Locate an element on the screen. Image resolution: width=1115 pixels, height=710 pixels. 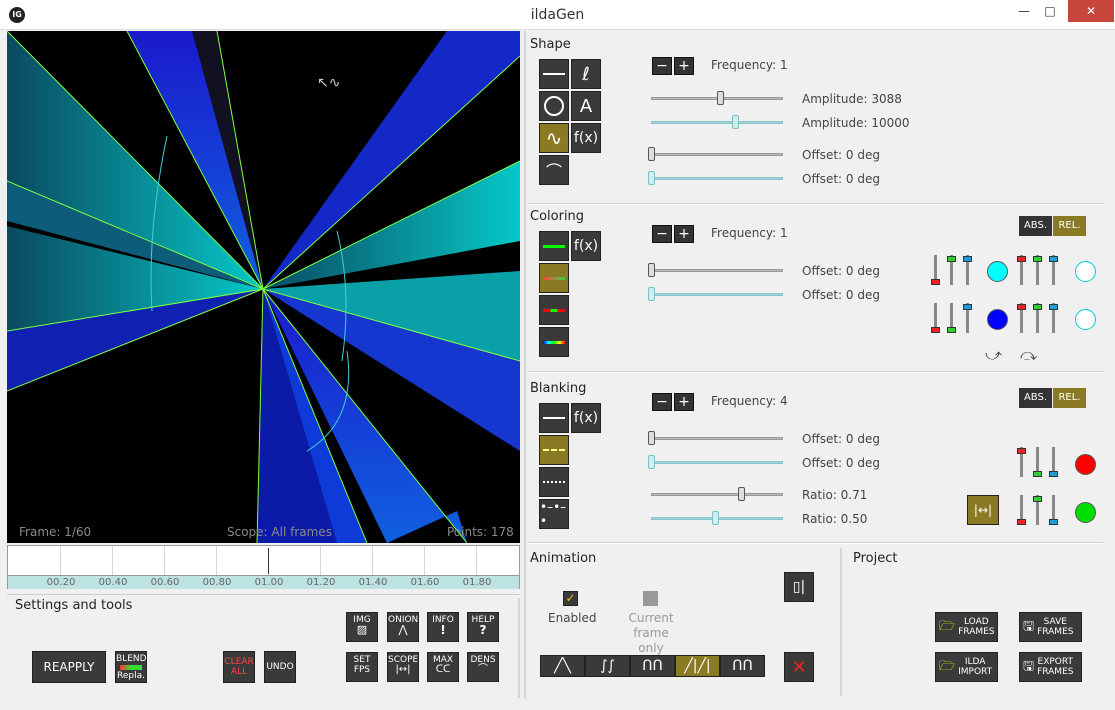
coloring-off2-thumb is located at coordinates (651, 294).